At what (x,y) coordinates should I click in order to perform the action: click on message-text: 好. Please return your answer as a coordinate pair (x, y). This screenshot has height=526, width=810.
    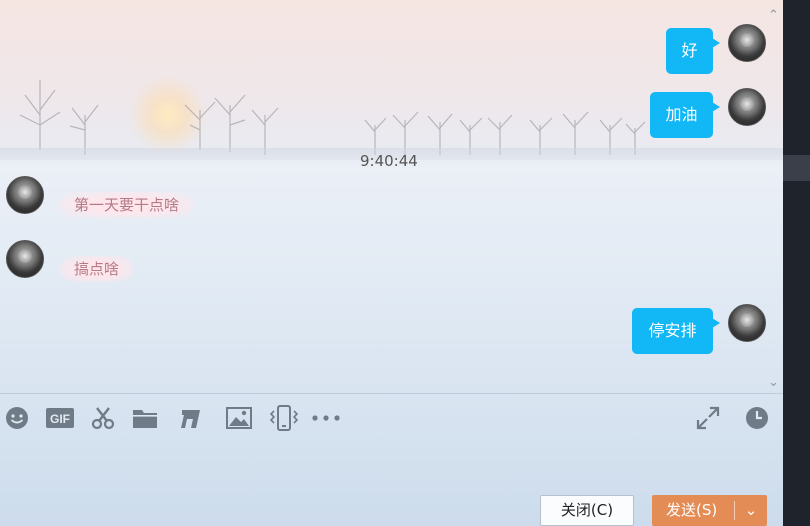
    Looking at the image, I should click on (689, 50).